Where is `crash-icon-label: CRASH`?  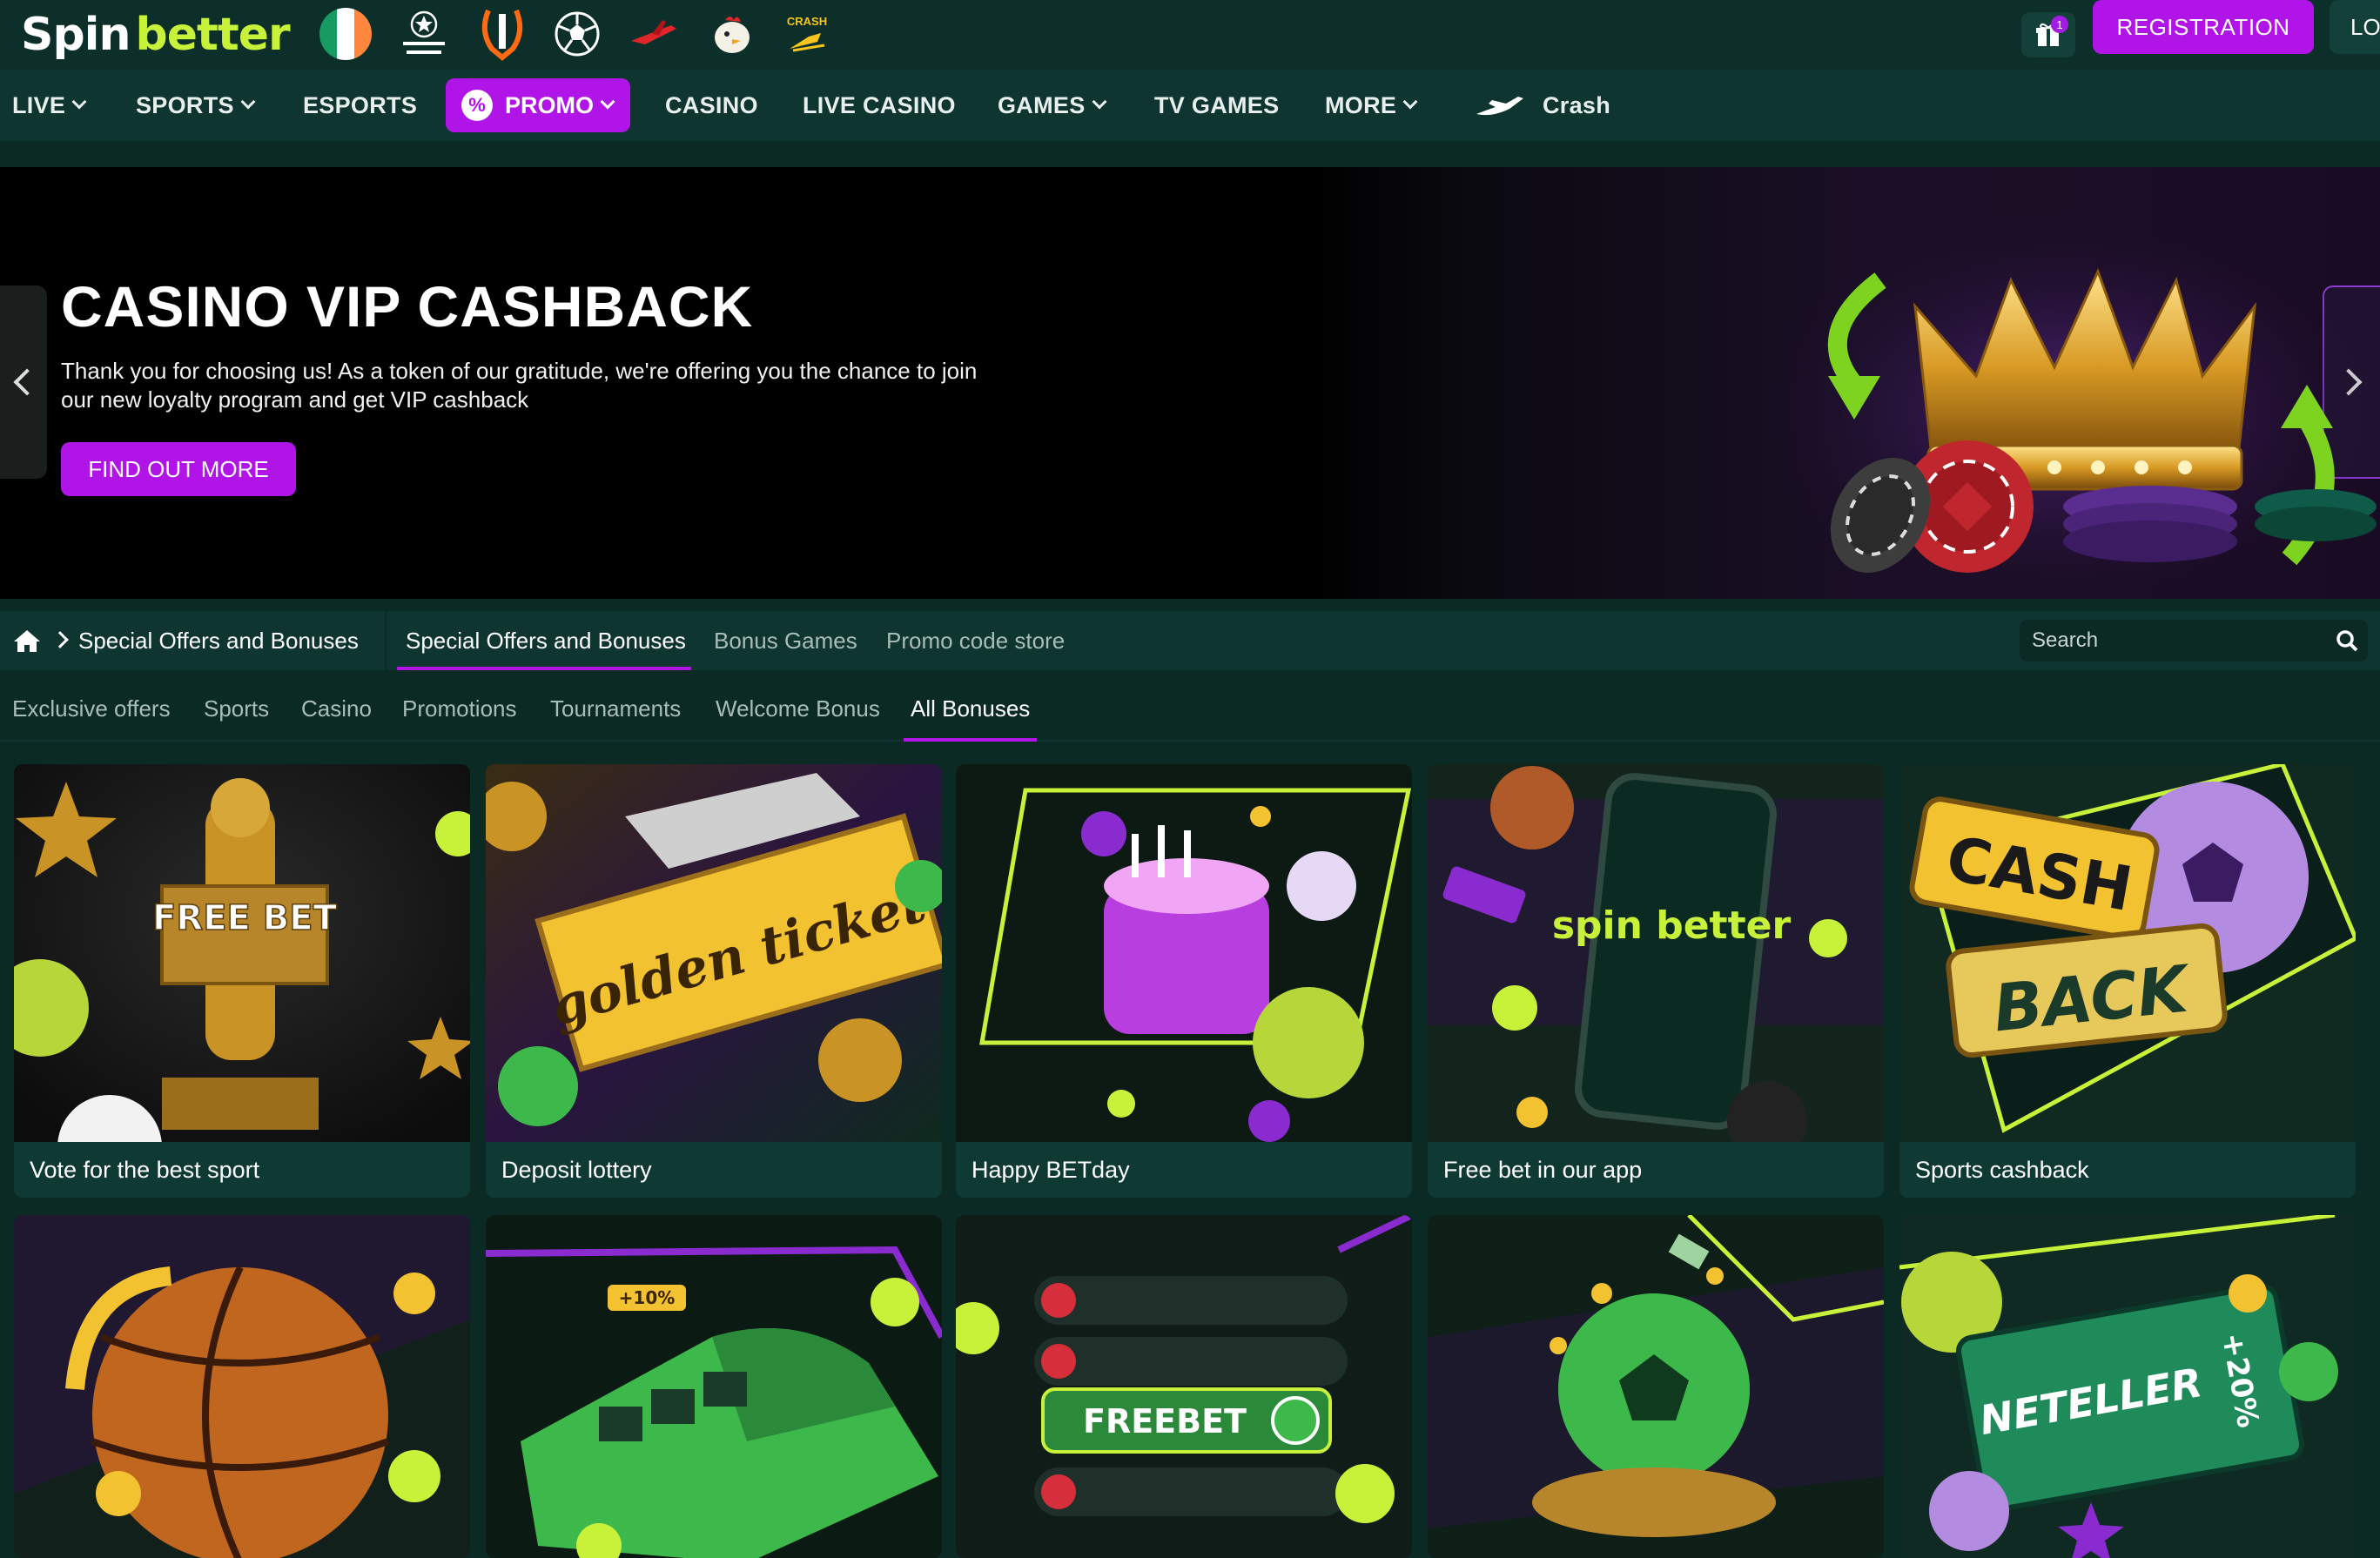 crash-icon-label: CRASH is located at coordinates (807, 21).